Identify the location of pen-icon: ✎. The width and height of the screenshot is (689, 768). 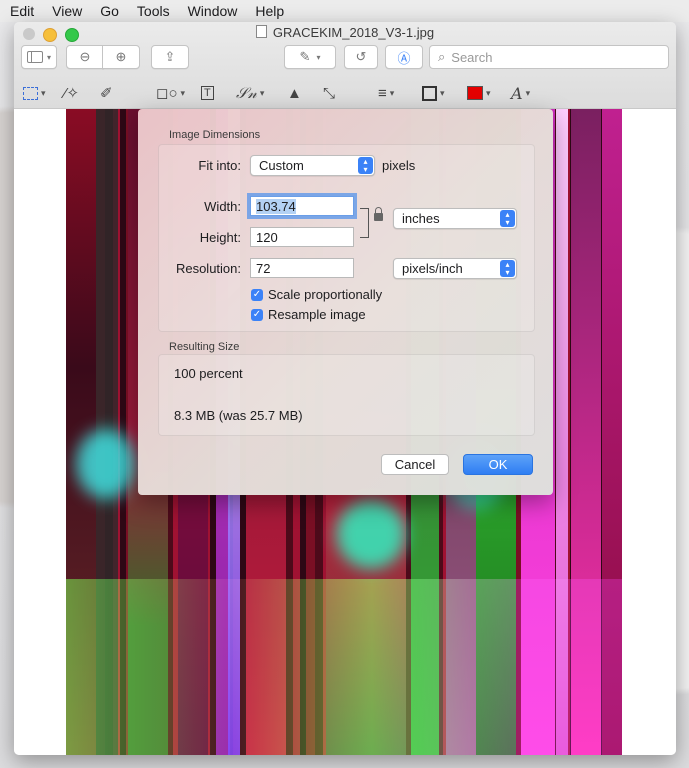
(305, 56).